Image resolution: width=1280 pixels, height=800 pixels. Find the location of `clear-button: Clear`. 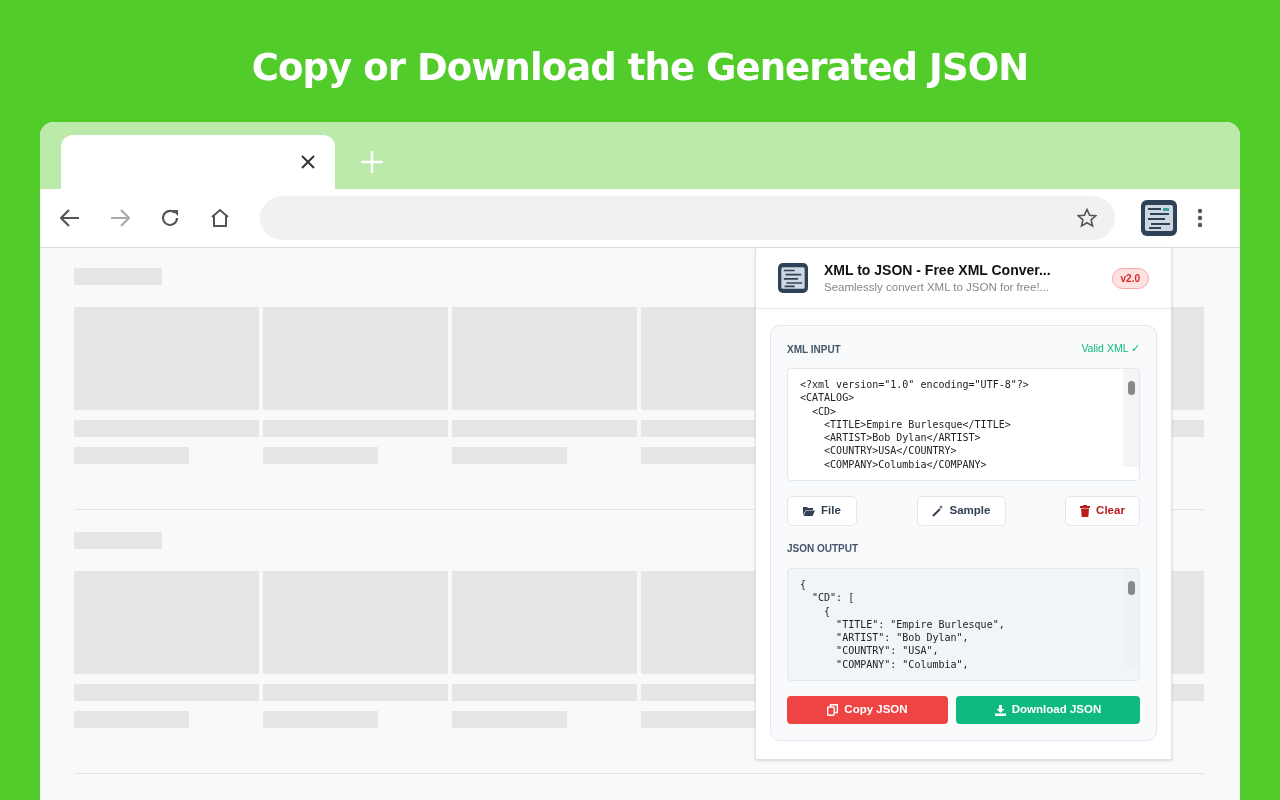

clear-button: Clear is located at coordinates (1102, 511).